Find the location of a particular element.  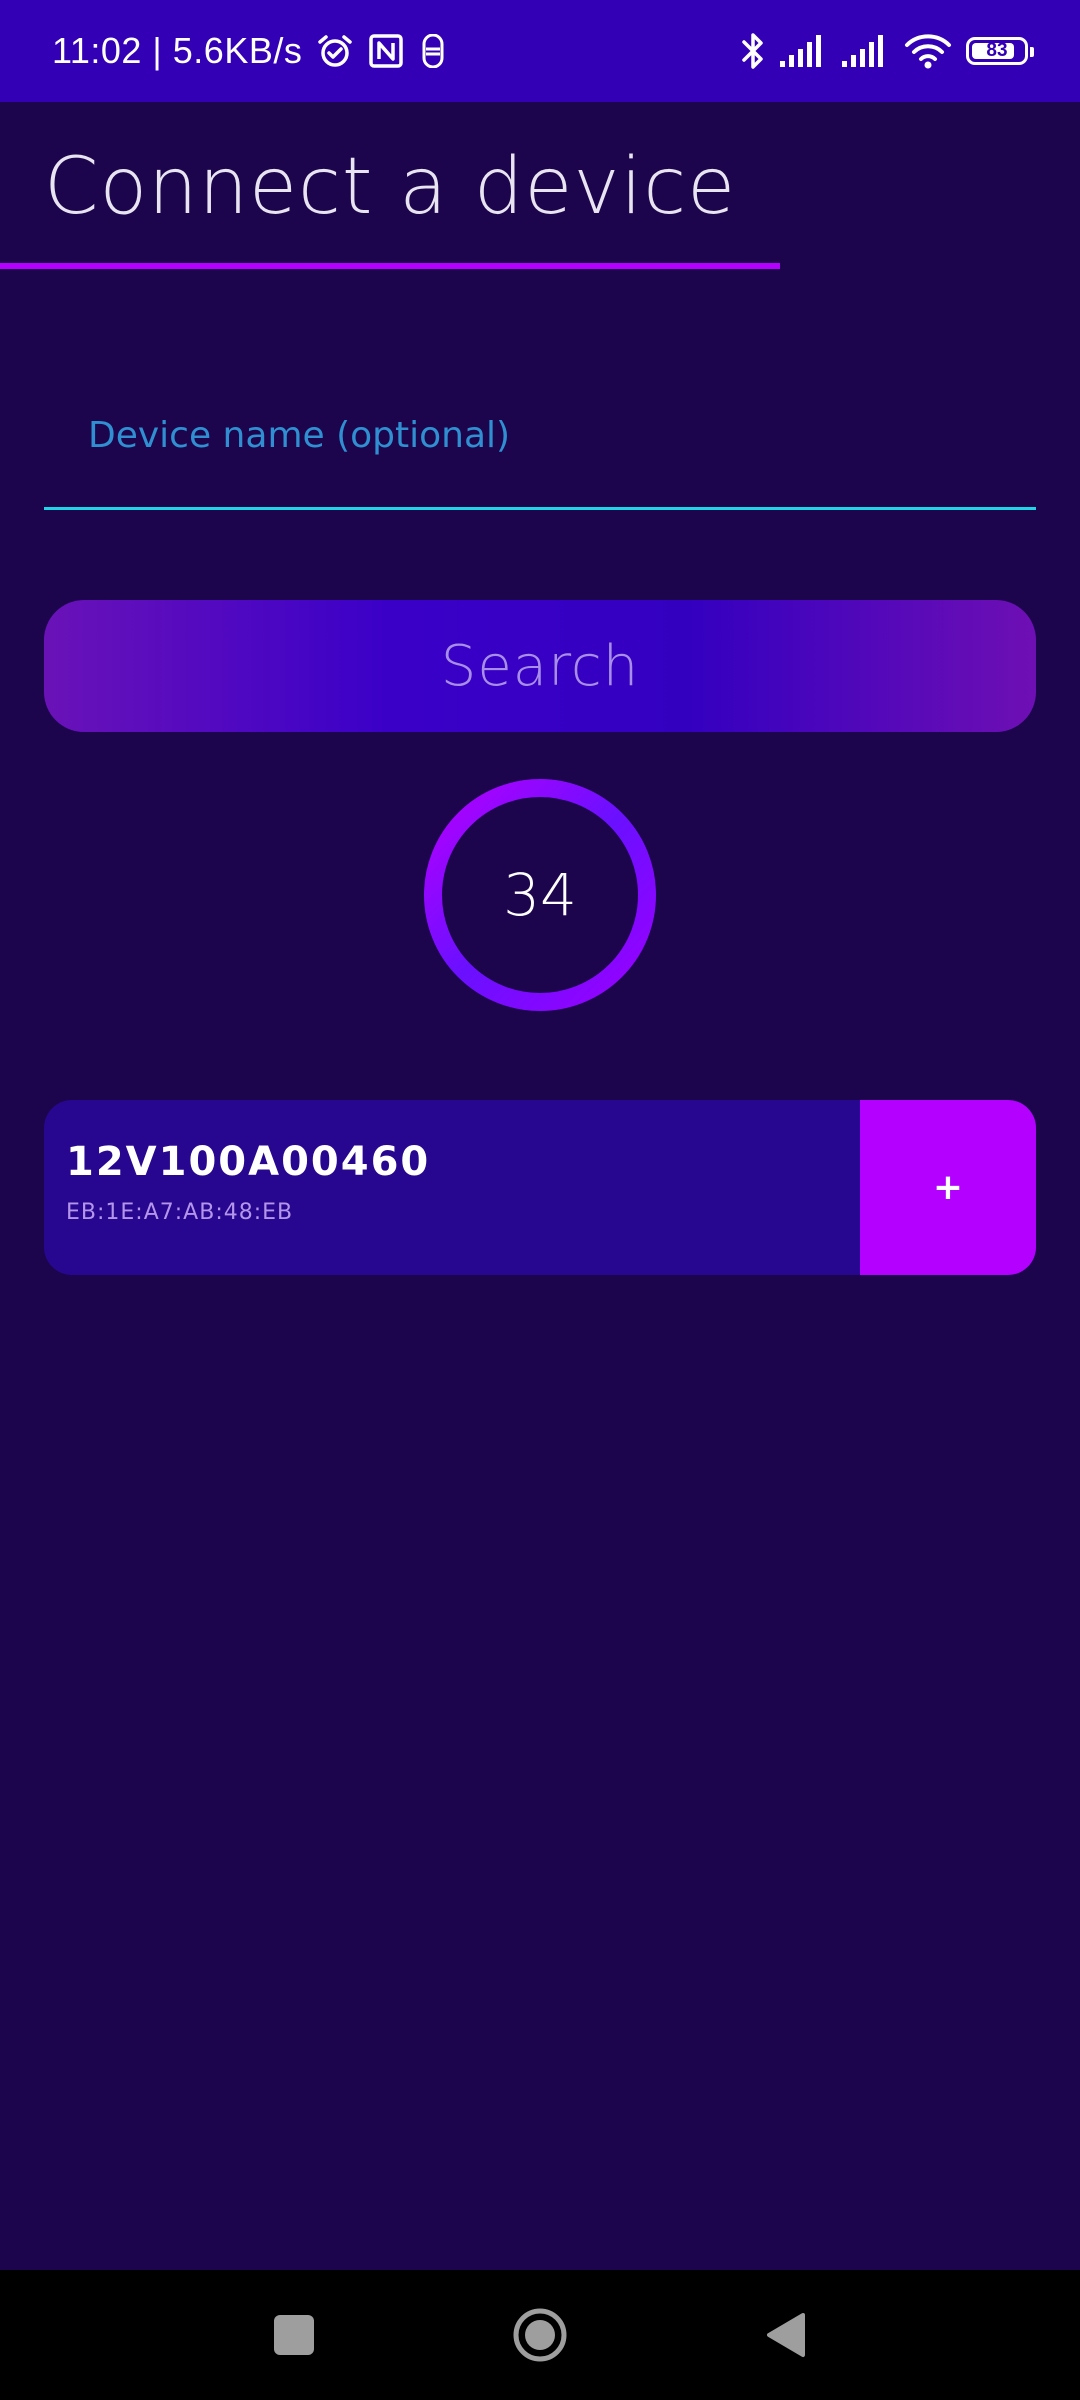

navigation-bar is located at coordinates (540, 2335).